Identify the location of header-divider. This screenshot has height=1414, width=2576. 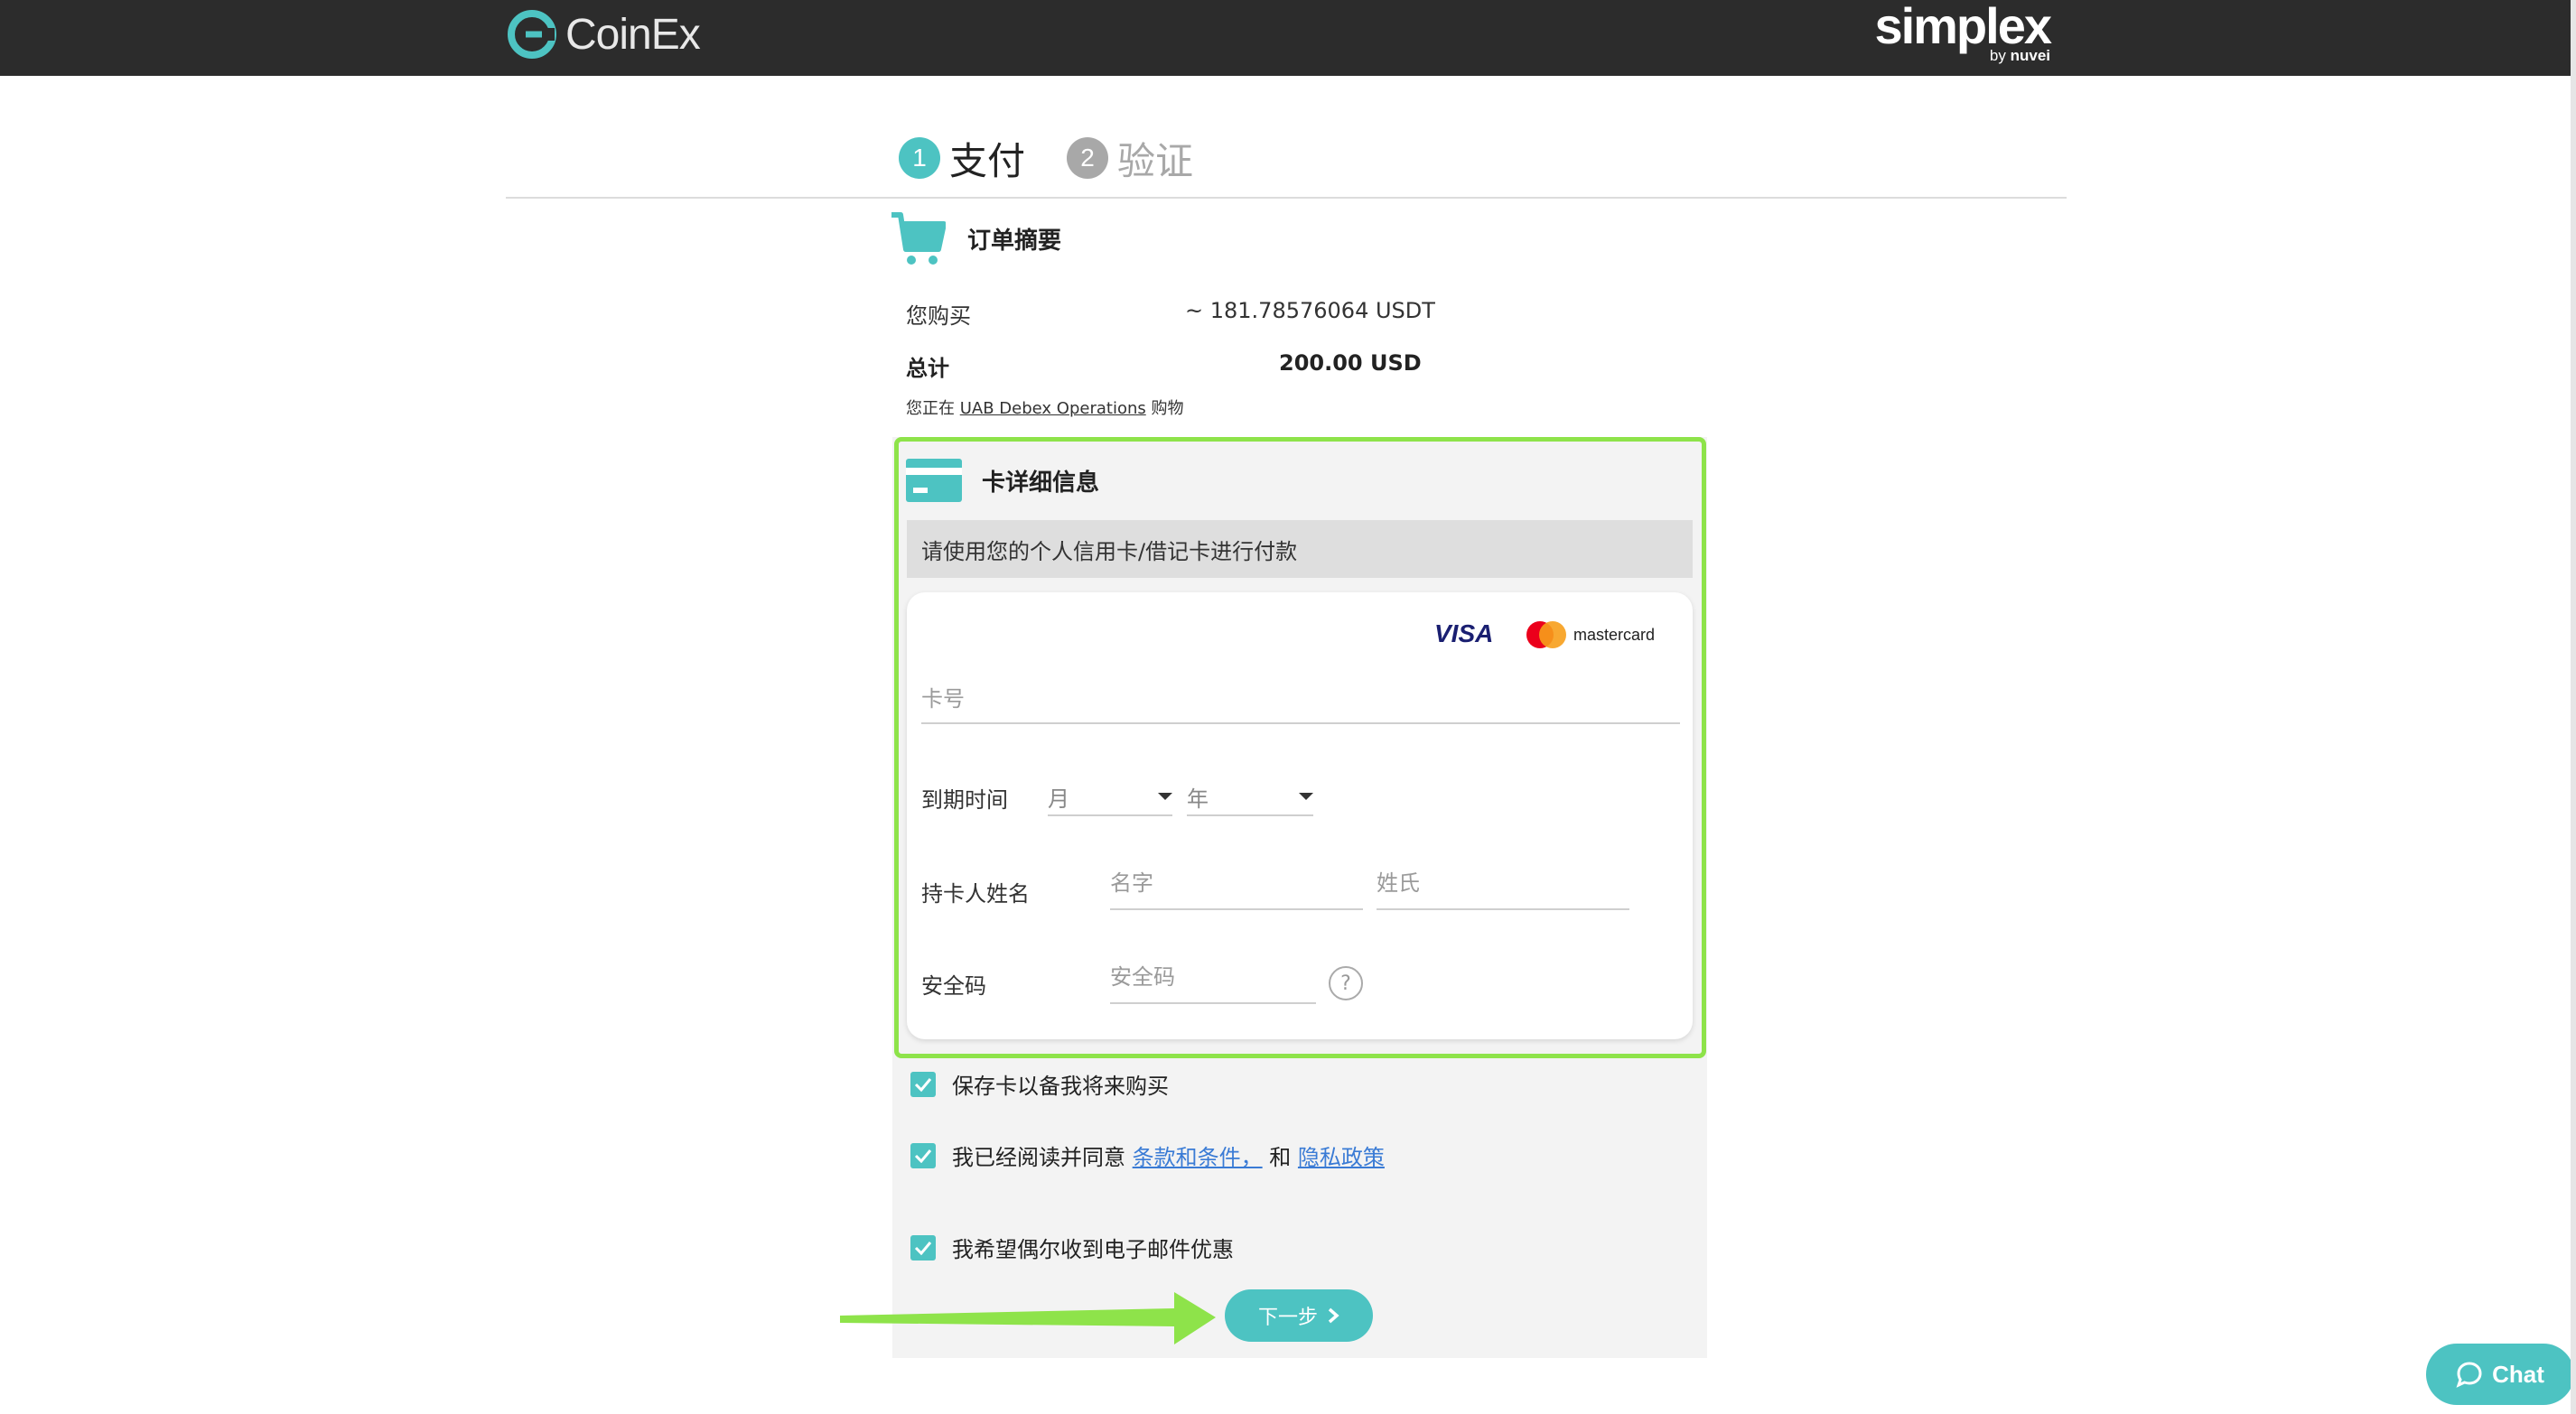
(1286, 198).